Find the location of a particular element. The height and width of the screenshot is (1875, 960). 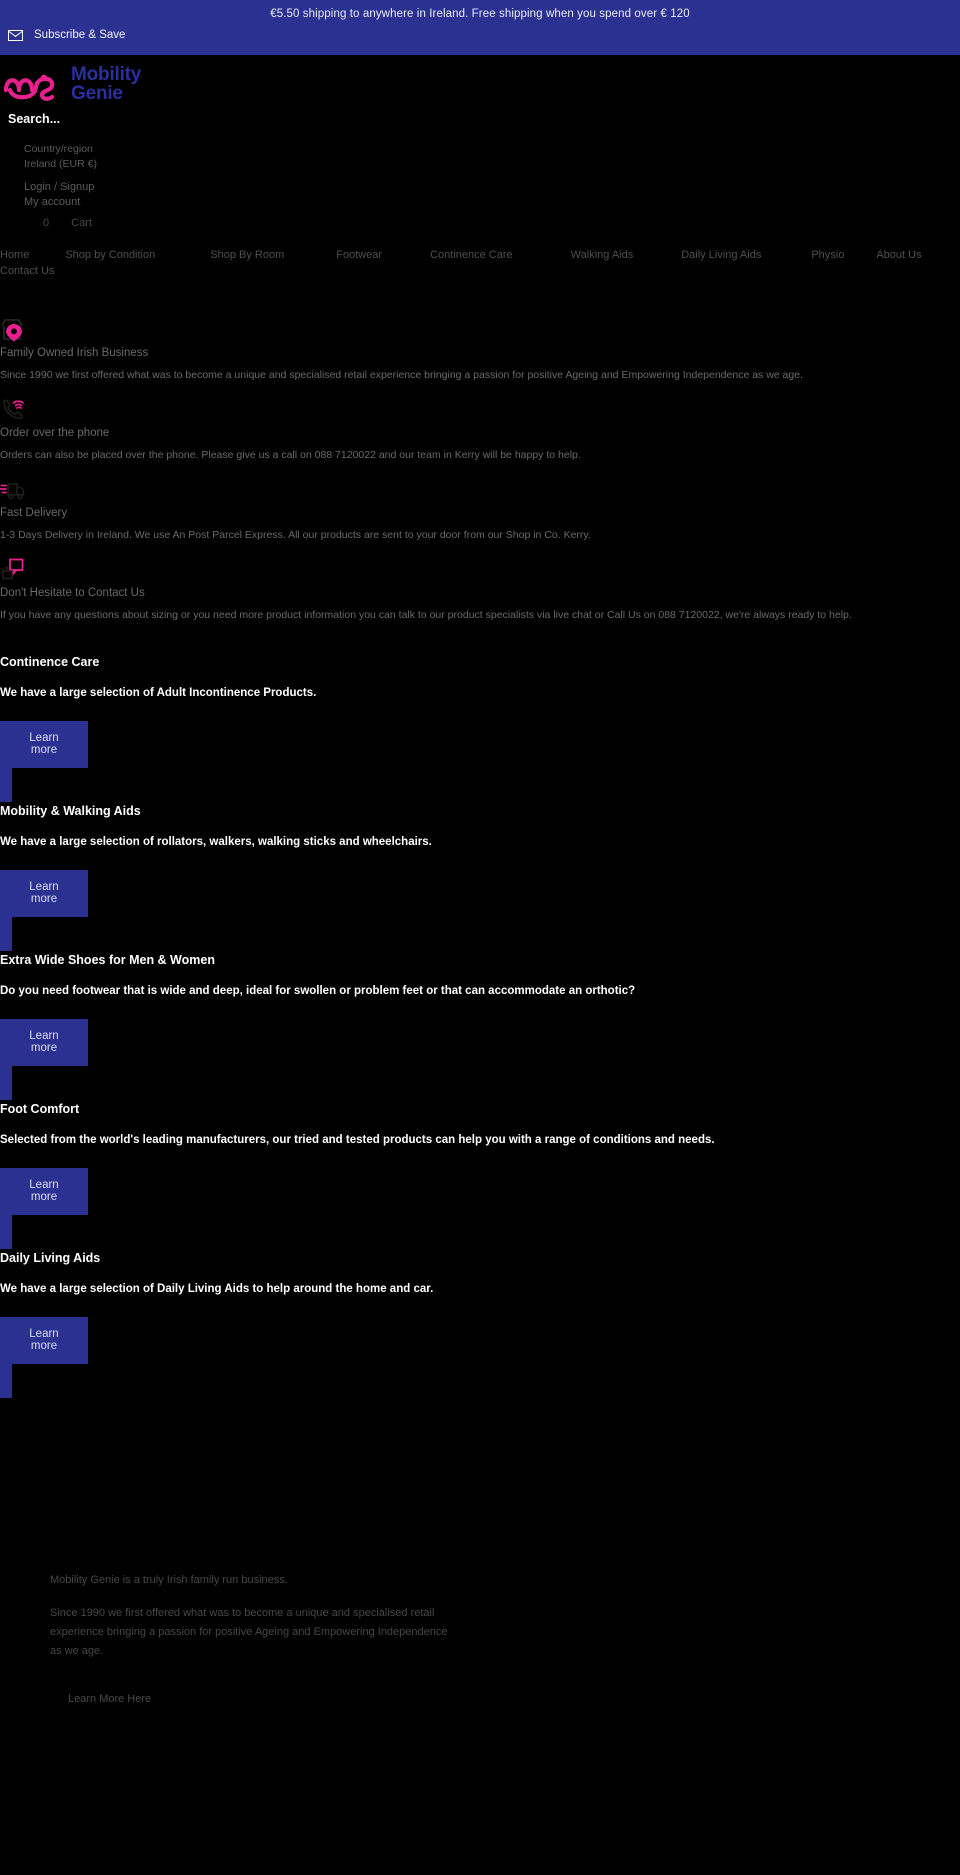

nav-item-daily-living-aids: Daily Living Aids is located at coordinates (721, 255).